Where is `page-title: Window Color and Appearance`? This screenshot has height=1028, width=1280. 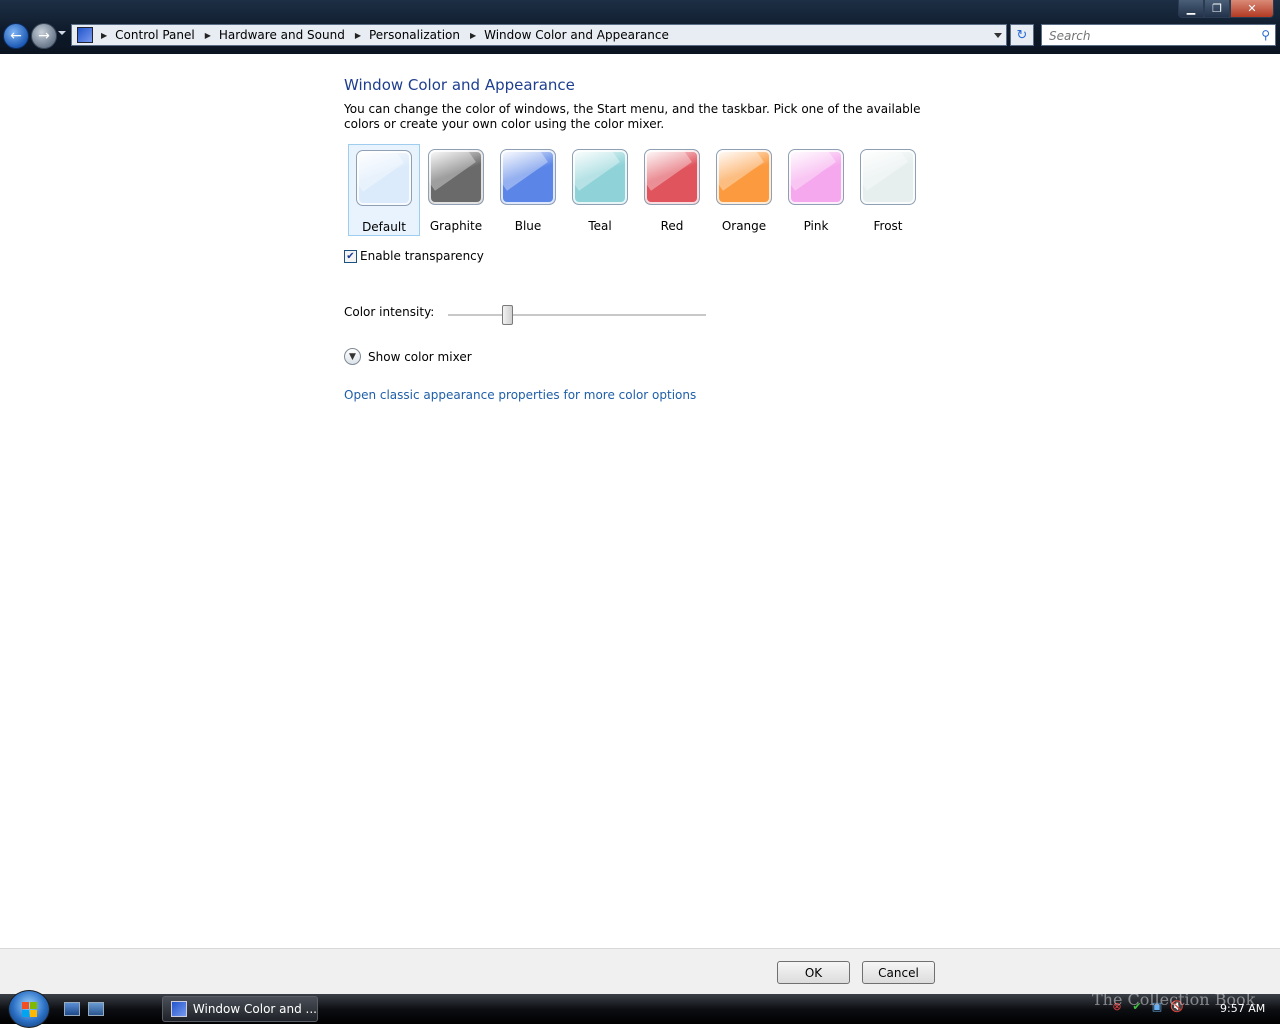 page-title: Window Color and Appearance is located at coordinates (459, 85).